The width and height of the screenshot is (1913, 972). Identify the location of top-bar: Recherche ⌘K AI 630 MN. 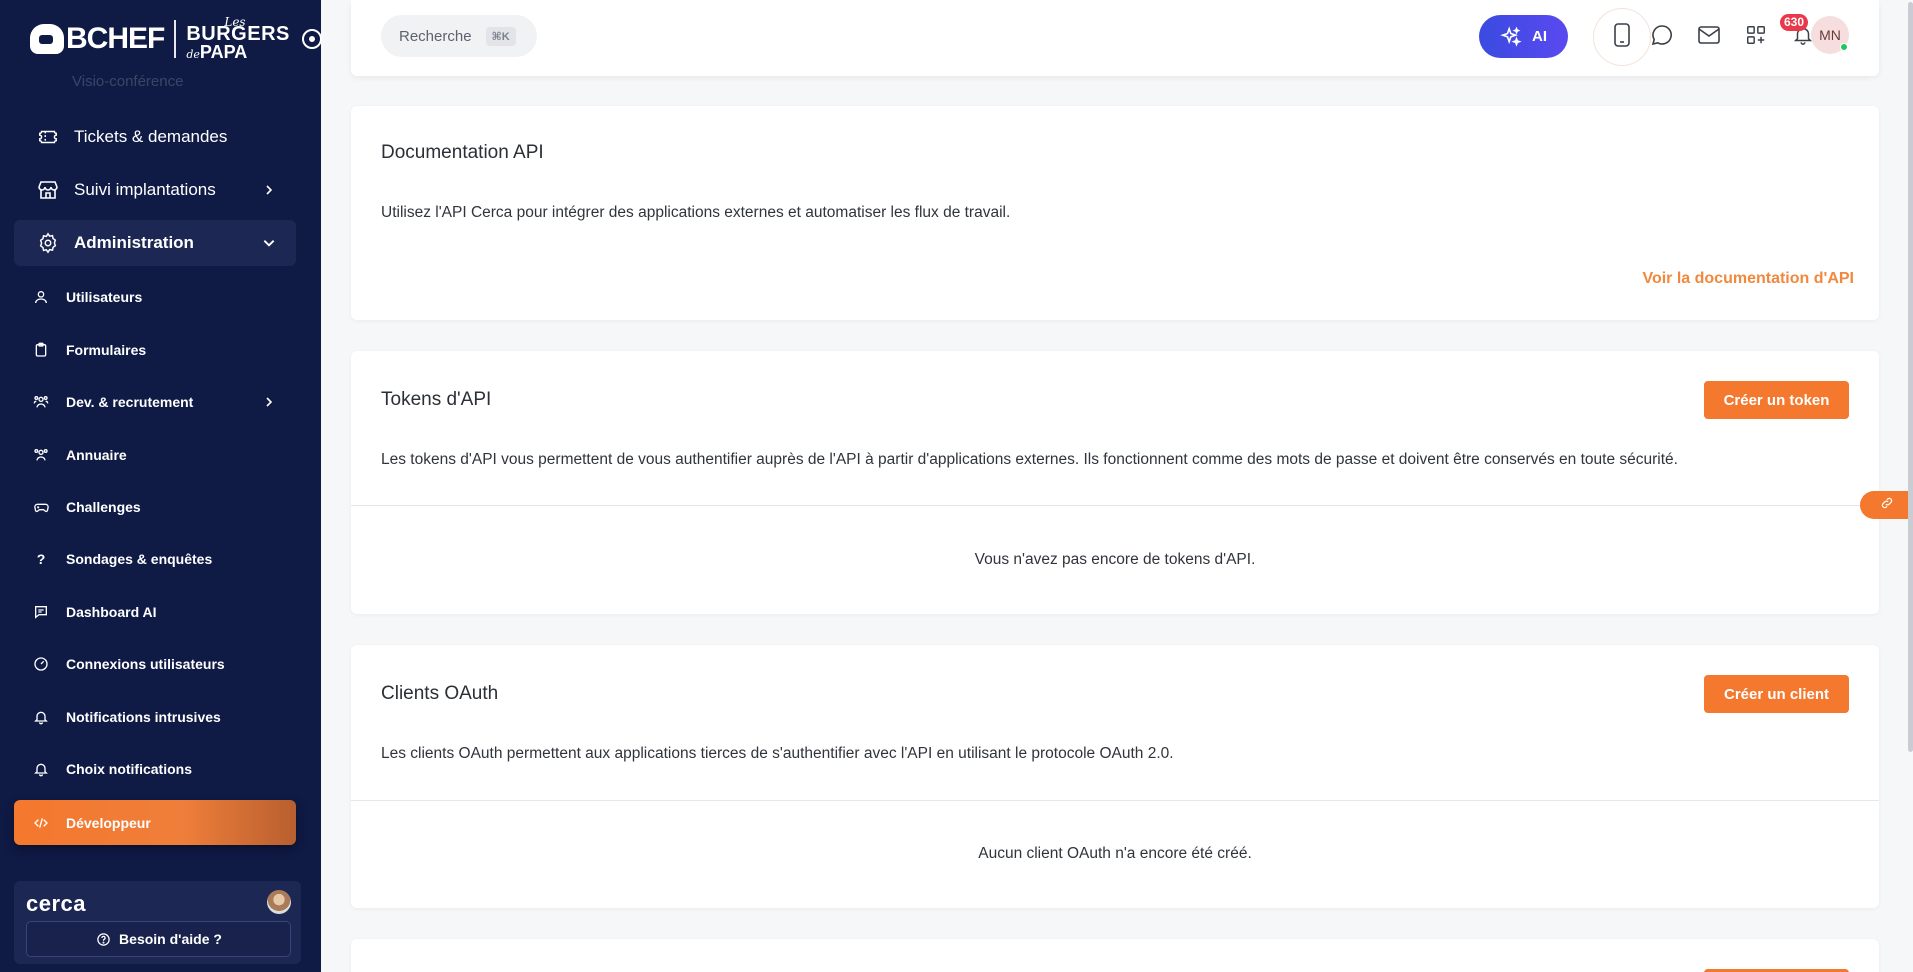
(1115, 38).